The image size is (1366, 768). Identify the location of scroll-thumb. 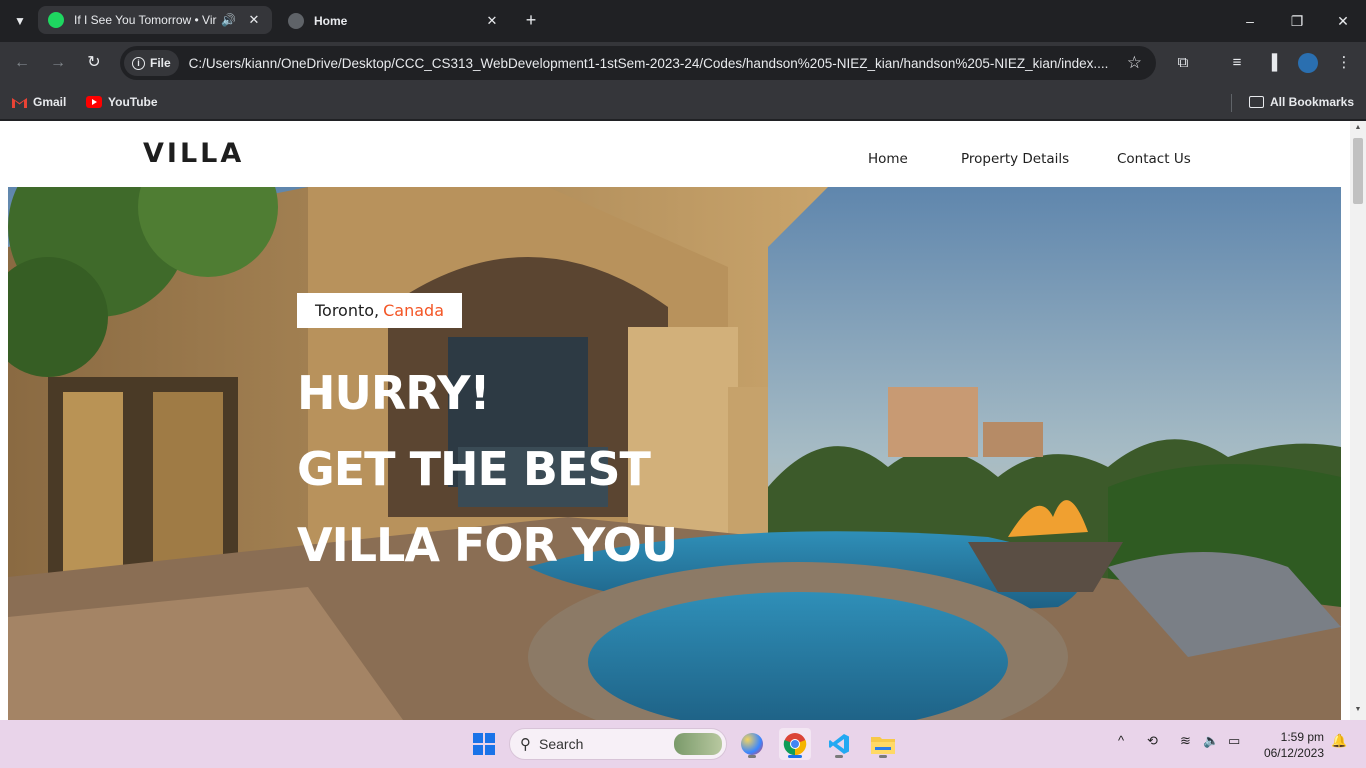
(1358, 171).